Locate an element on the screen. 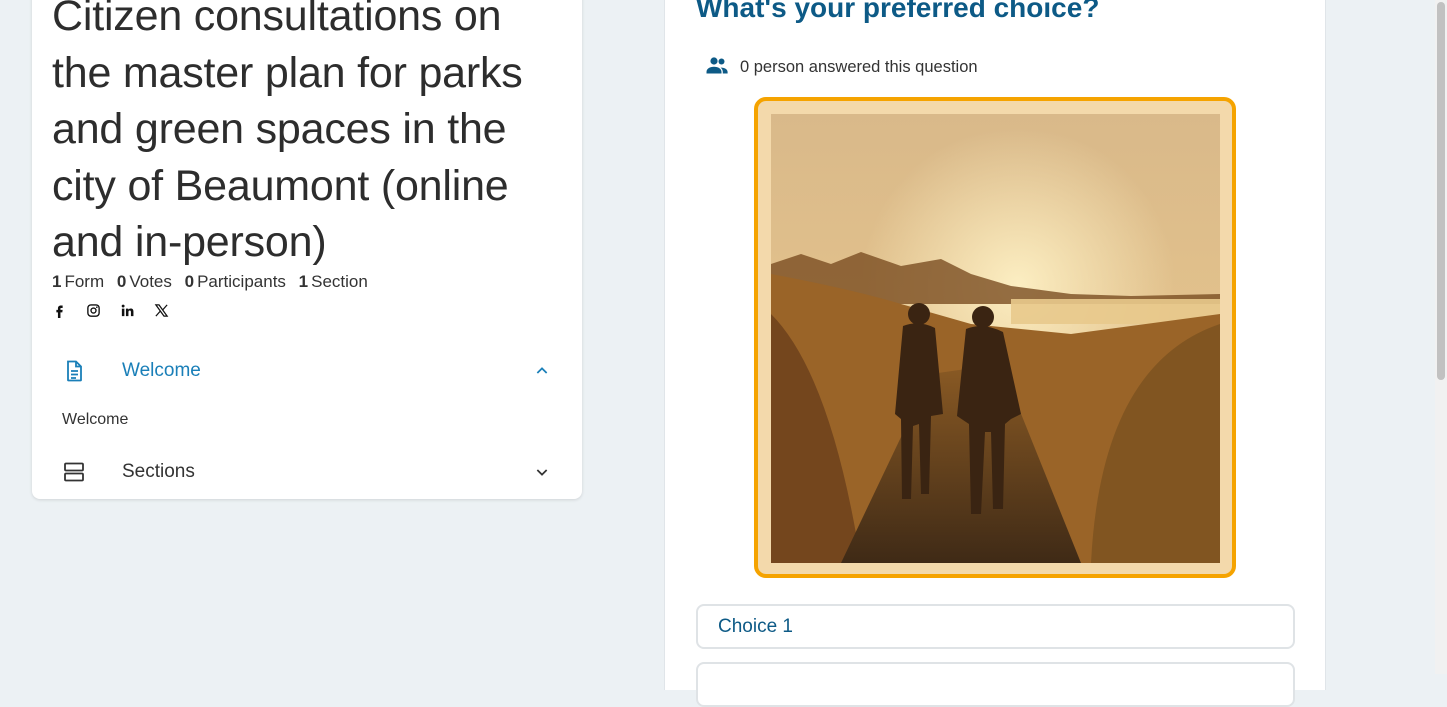 This screenshot has width=1447, height=707. page-scrollbar is located at coordinates (1441, 337).